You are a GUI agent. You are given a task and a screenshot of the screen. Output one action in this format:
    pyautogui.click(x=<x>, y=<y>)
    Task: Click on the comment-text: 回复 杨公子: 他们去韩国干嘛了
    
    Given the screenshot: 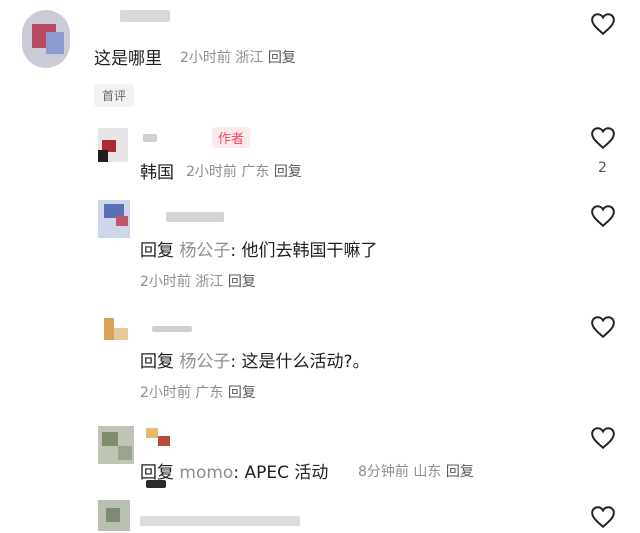 What is the action you would take?
    pyautogui.click(x=259, y=251)
    